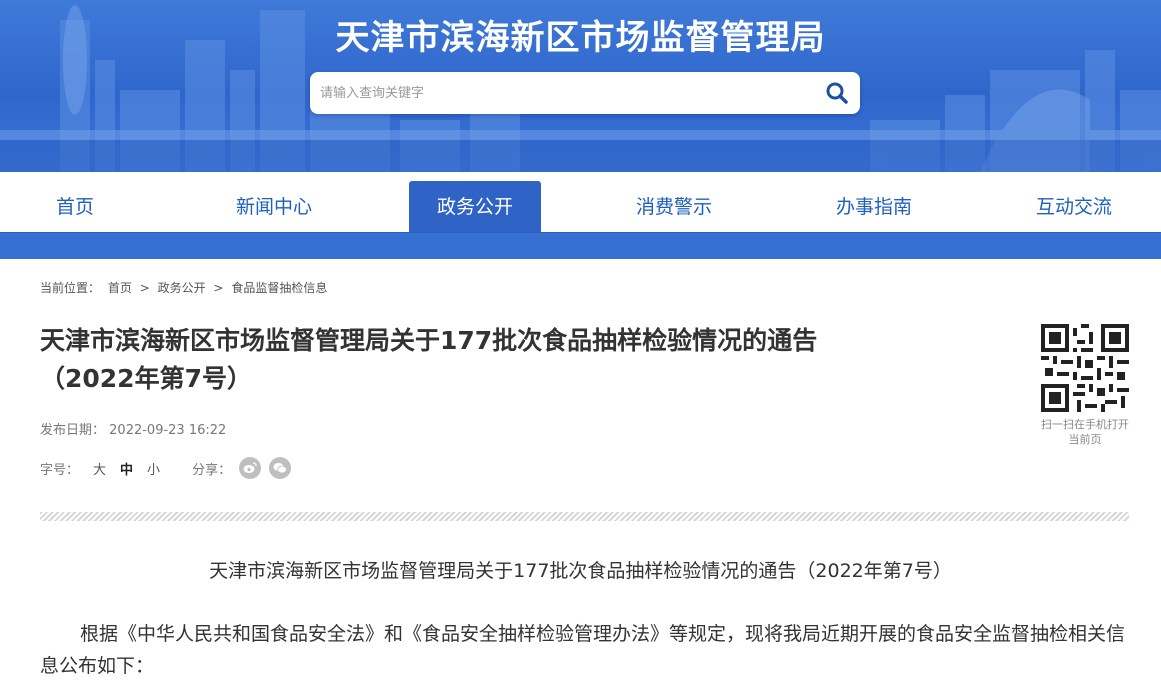  What do you see at coordinates (250, 468) in the screenshot?
I see `weibo-icon` at bounding box center [250, 468].